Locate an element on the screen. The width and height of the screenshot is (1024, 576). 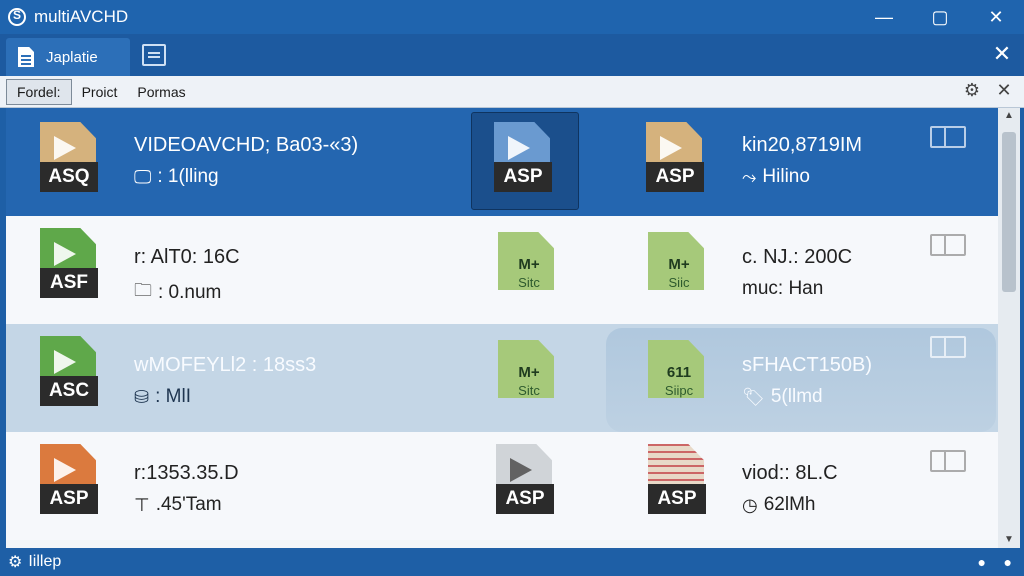
video-file-icon: ASQ is located at coordinates (71, 160).